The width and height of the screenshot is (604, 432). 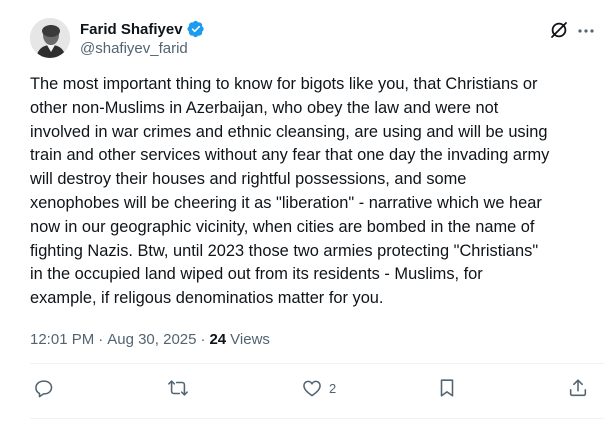 I want to click on grok-icon, so click(x=559, y=30).